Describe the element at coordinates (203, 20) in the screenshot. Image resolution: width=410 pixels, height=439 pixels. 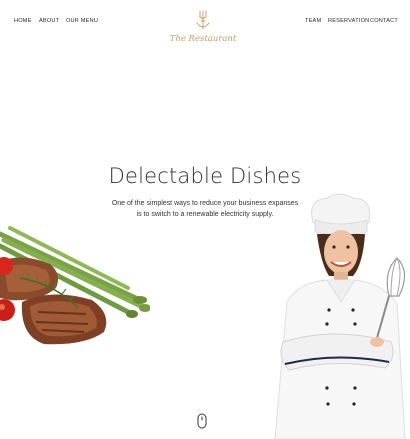
I see `anchor-fork-icon` at that location.